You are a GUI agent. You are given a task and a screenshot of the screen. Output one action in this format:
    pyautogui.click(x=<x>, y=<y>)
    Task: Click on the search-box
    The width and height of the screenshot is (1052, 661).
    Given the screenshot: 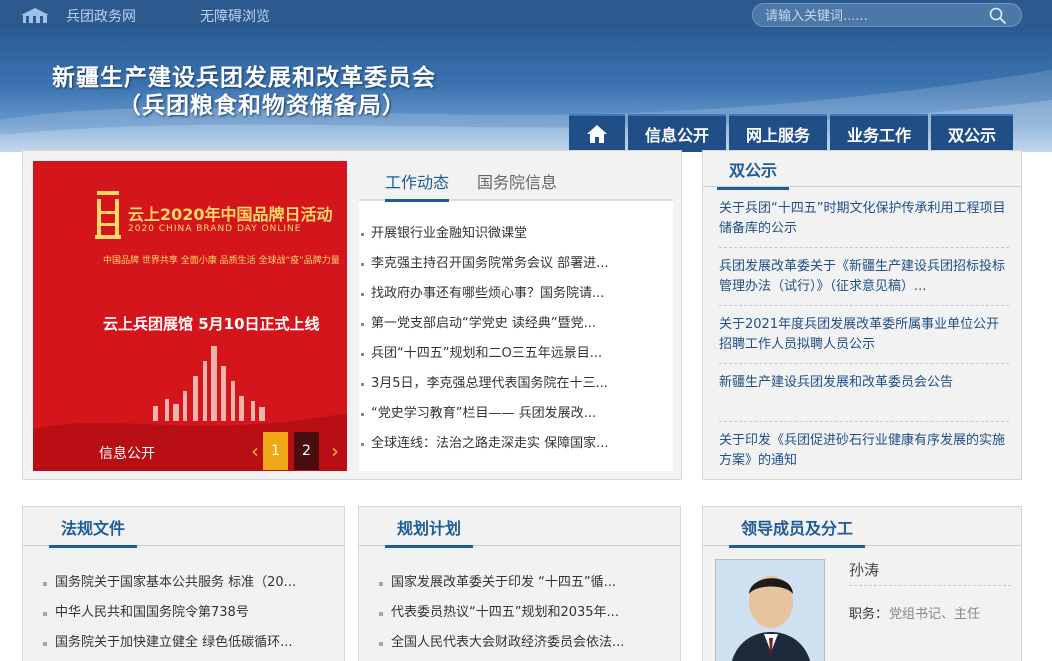 What is the action you would take?
    pyautogui.click(x=887, y=15)
    